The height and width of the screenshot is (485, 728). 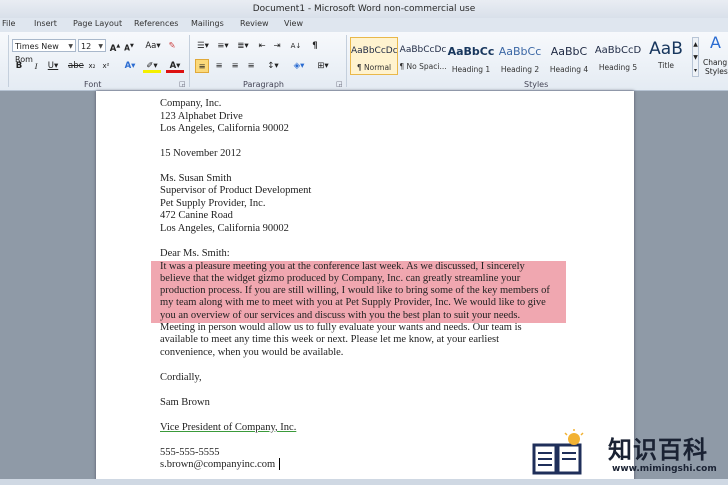 I want to click on line-spacing-icon: ↕▾, so click(x=273, y=66).